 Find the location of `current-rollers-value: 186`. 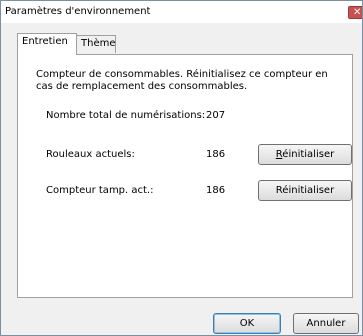

current-rollers-value: 186 is located at coordinates (216, 154).